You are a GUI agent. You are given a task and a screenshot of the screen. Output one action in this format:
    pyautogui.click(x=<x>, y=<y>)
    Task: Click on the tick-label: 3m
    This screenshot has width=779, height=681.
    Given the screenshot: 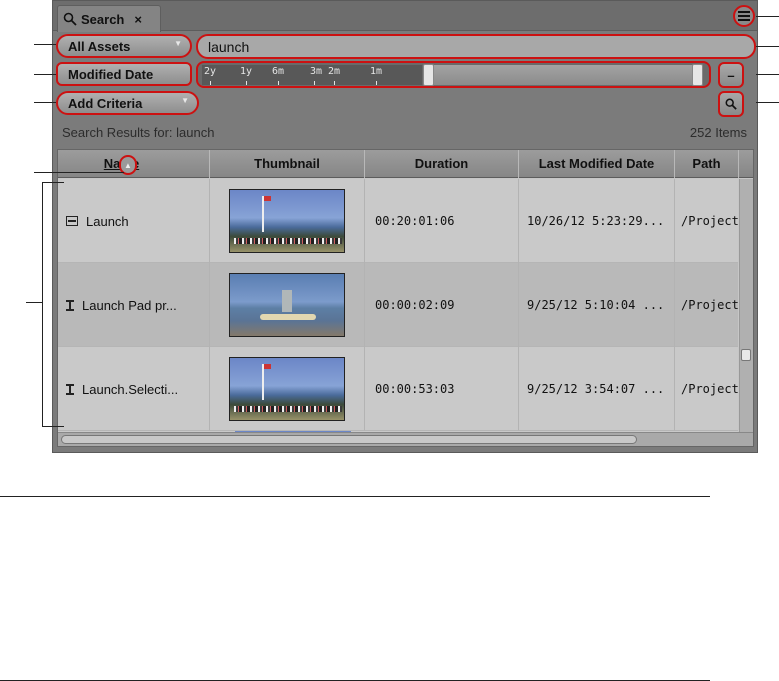 What is the action you would take?
    pyautogui.click(x=316, y=71)
    